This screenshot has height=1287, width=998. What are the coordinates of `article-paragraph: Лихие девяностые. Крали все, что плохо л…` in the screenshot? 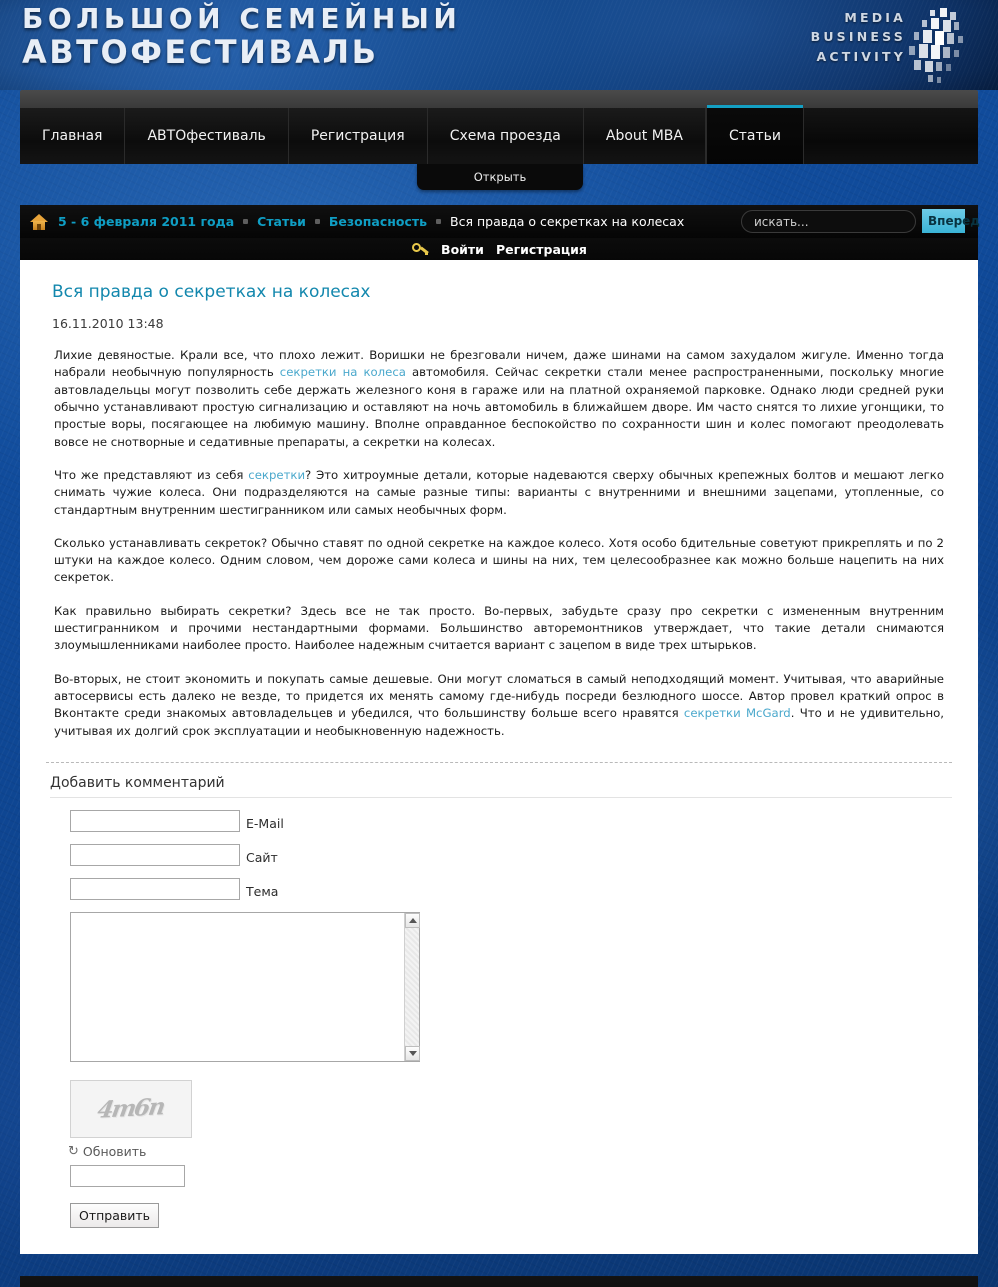 It's located at (499, 399).